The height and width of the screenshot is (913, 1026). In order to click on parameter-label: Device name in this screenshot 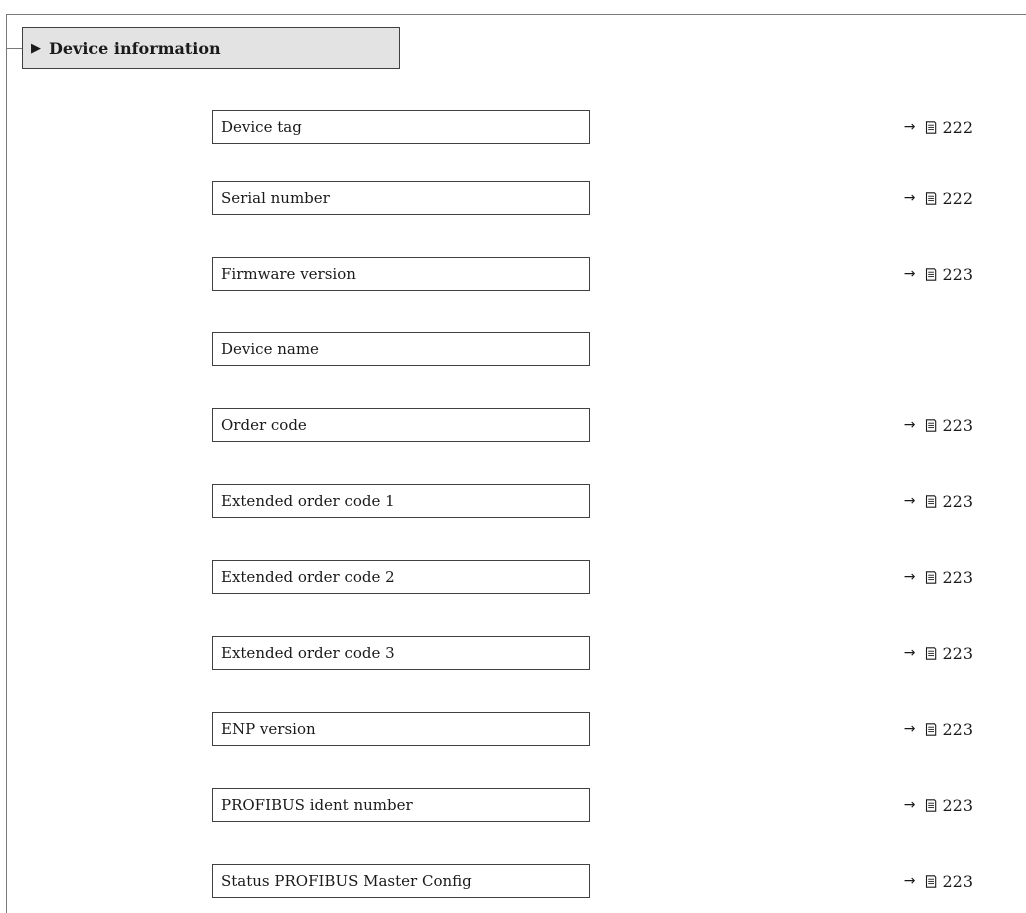, I will do `click(270, 349)`.